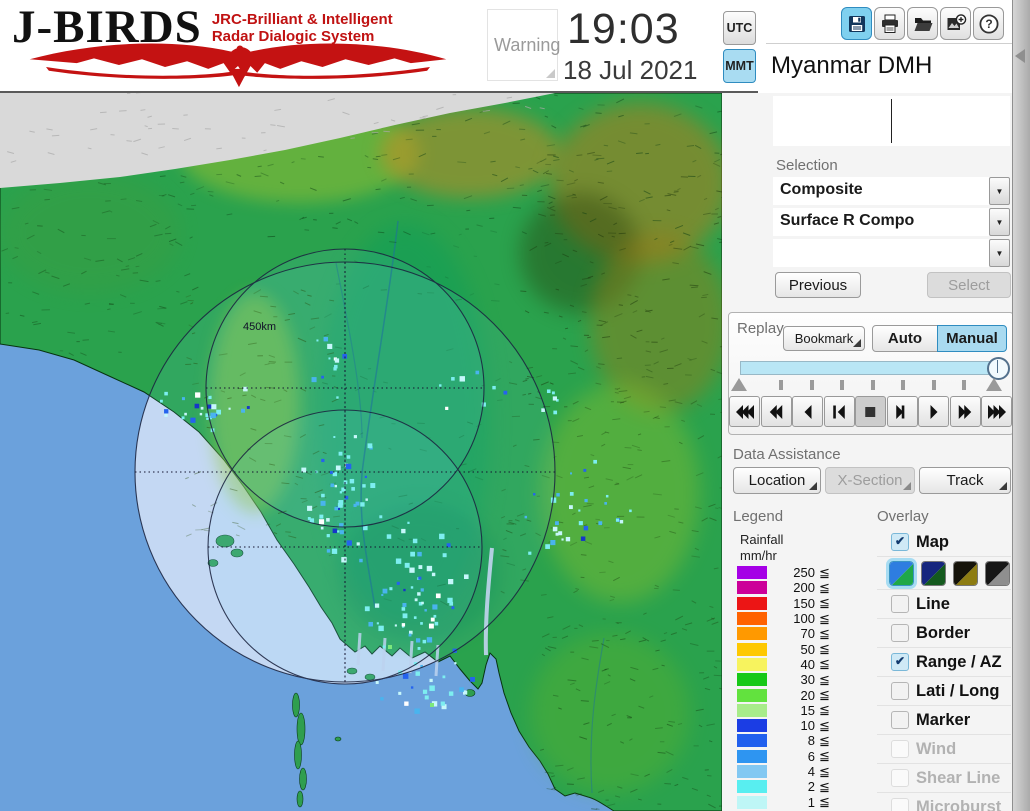 The height and width of the screenshot is (811, 1030). I want to click on skip-end-button, so click(902, 411).